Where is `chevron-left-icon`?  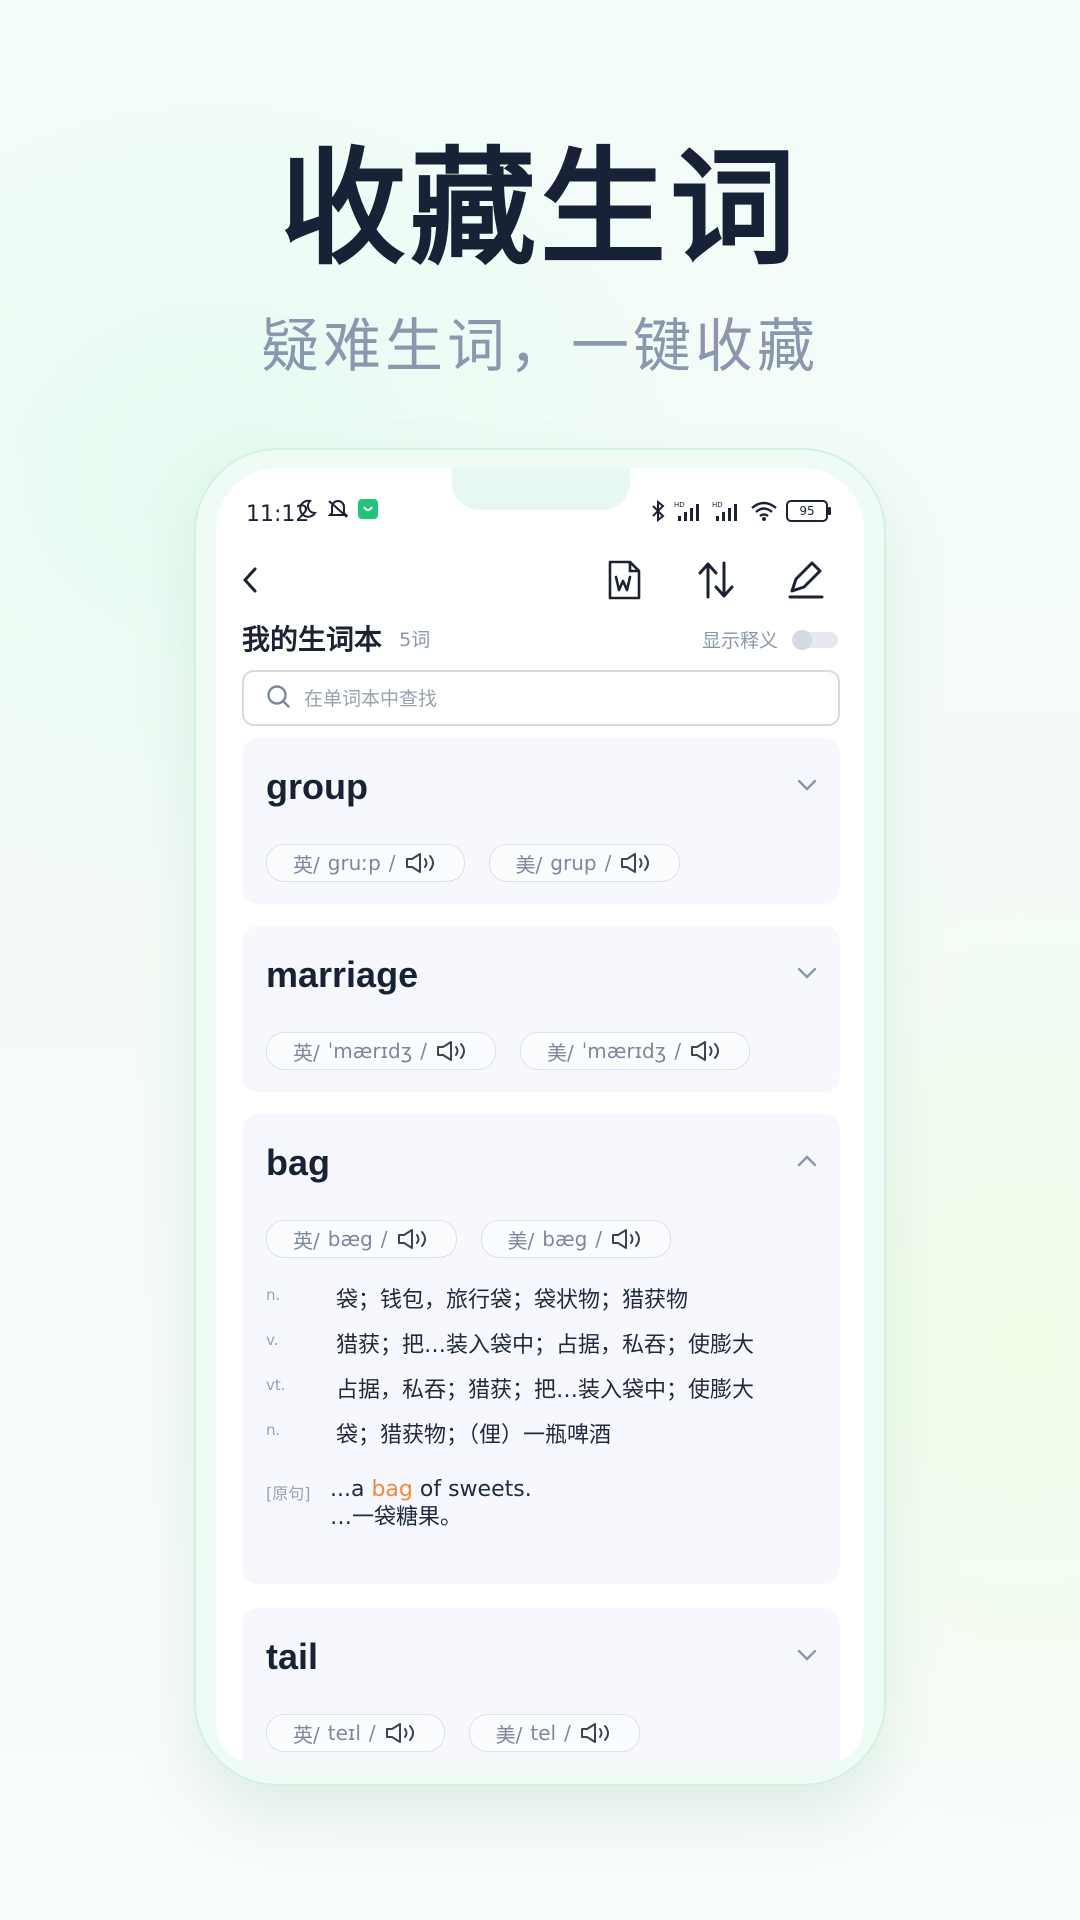
chevron-left-icon is located at coordinates (250, 580).